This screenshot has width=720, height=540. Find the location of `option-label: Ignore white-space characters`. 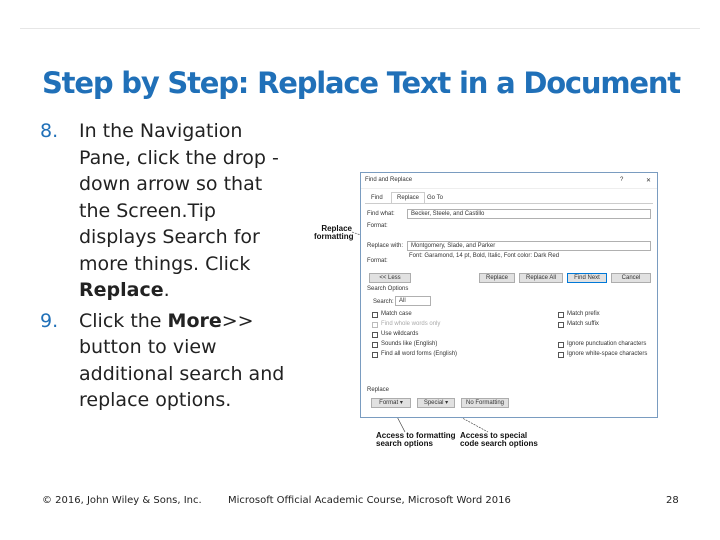

option-label: Ignore white-space characters is located at coordinates (607, 354).